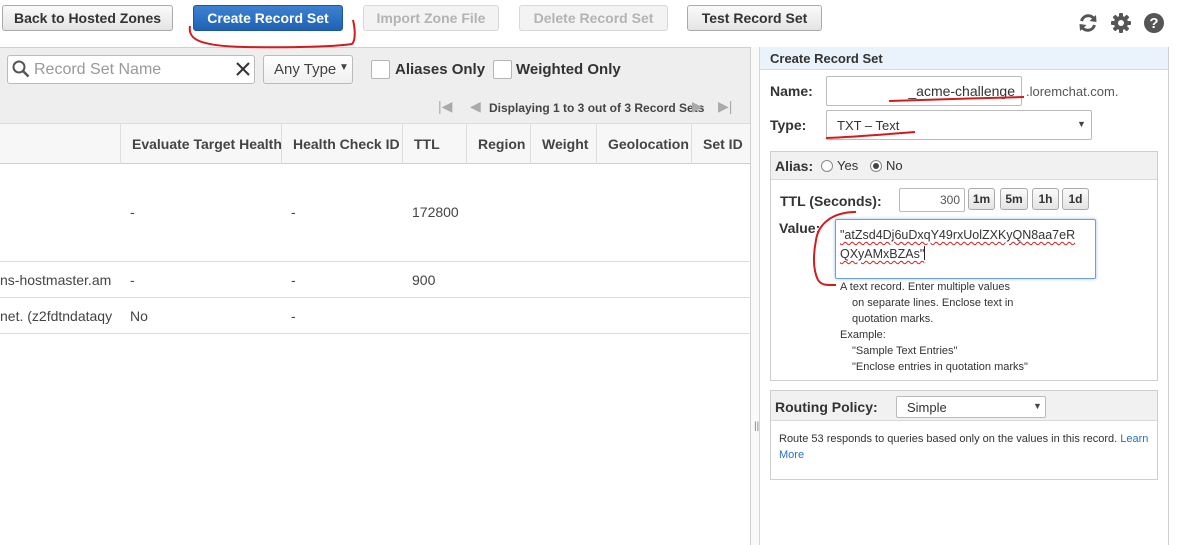 The height and width of the screenshot is (545, 1181). What do you see at coordinates (424, 280) in the screenshot?
I see `cell-ttl: 900` at bounding box center [424, 280].